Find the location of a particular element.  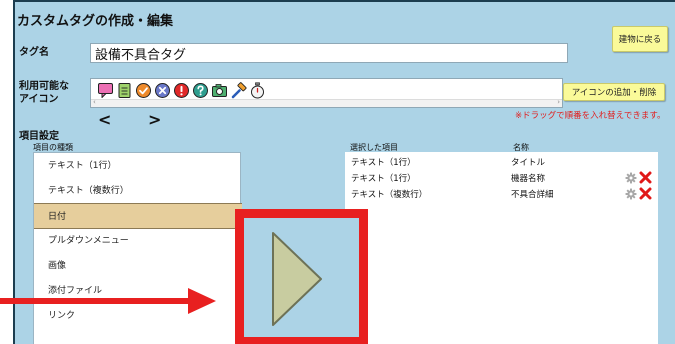

selected-field-row: テキスト（複数行） 不具合詳細 is located at coordinates (501, 194).